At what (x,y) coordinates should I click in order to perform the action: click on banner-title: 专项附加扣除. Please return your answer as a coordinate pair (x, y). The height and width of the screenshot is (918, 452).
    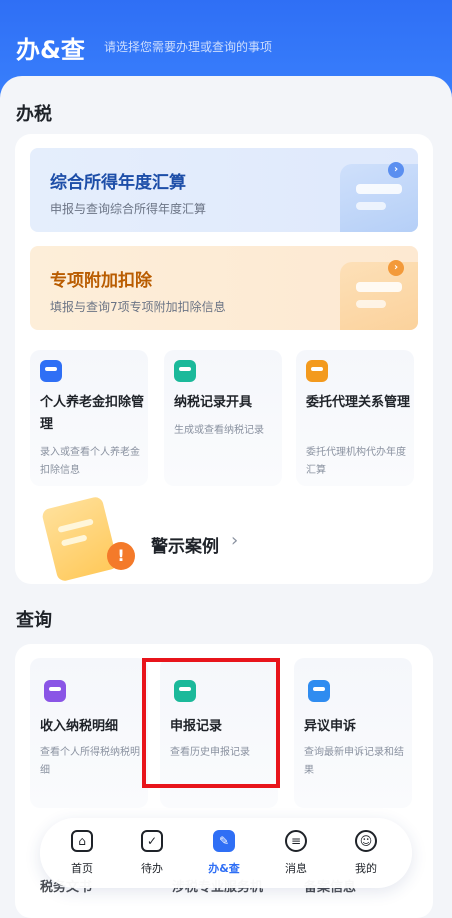
    Looking at the image, I should click on (101, 281).